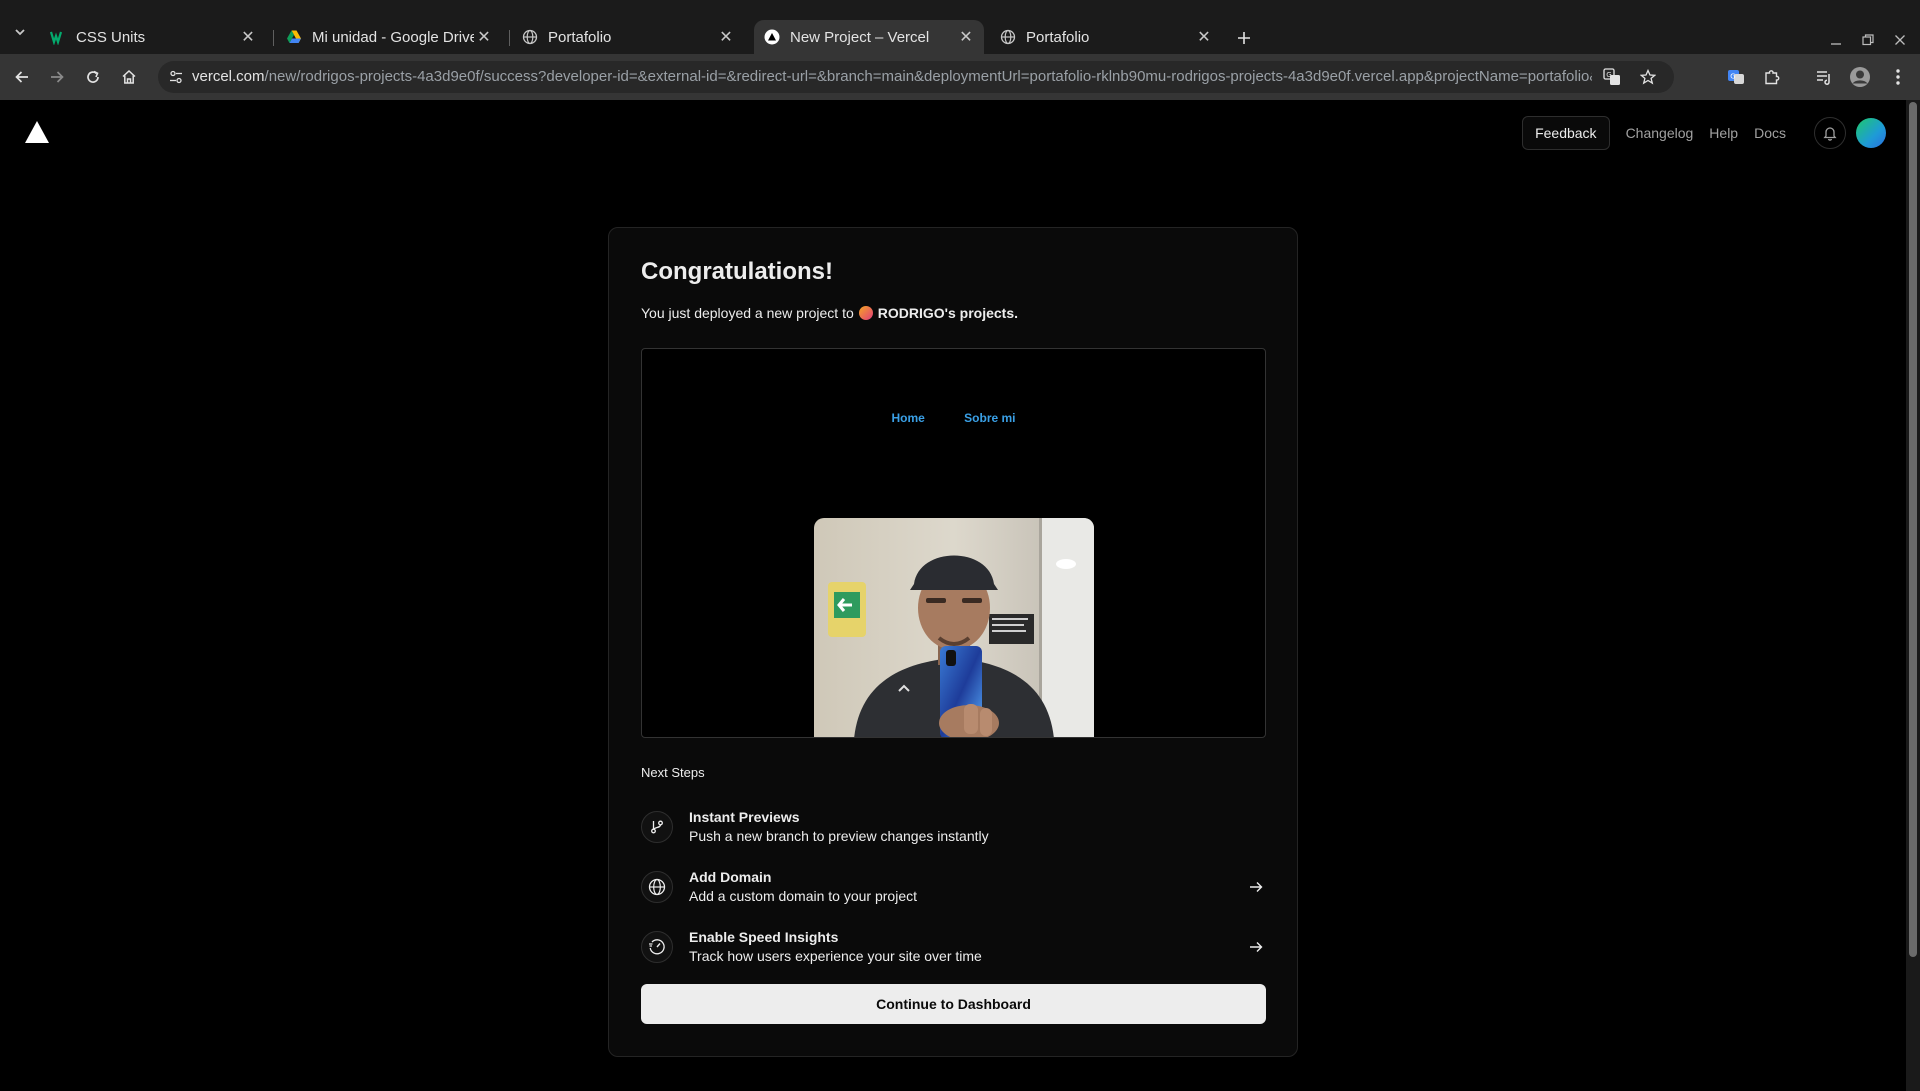  I want to click on restore-button, so click(1868, 40).